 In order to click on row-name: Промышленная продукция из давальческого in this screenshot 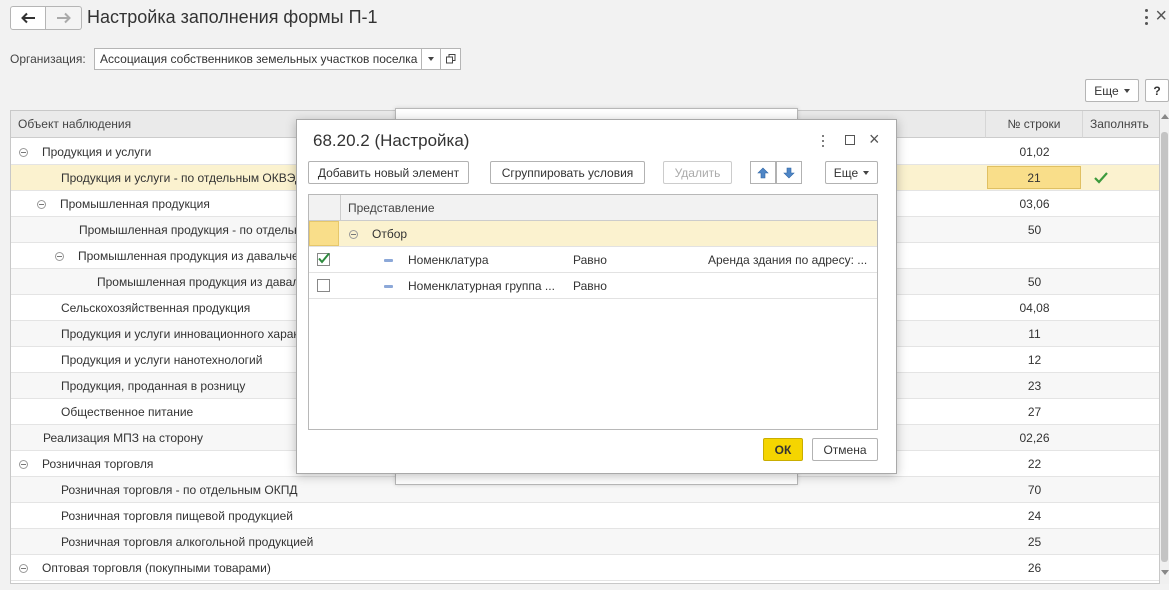, I will do `click(203, 256)`.